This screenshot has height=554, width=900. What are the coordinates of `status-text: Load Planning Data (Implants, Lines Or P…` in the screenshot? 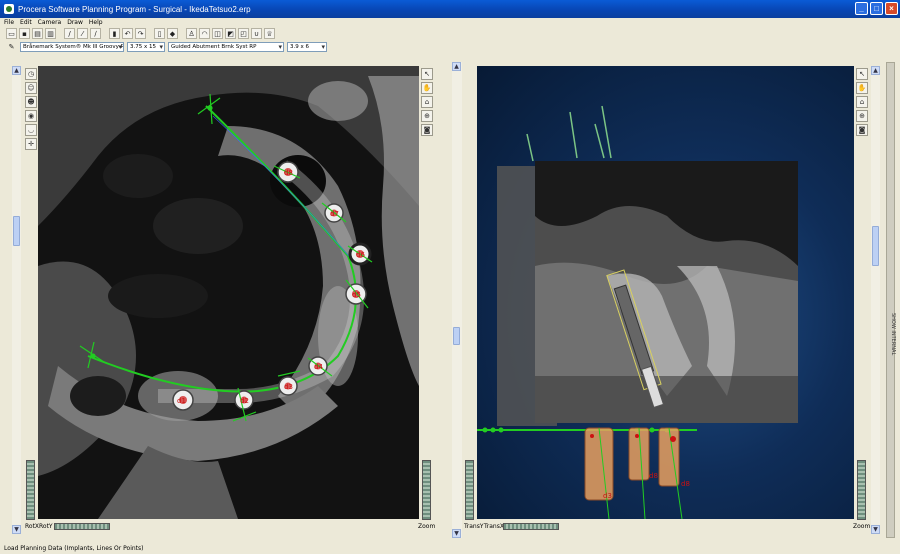 It's located at (74, 548).